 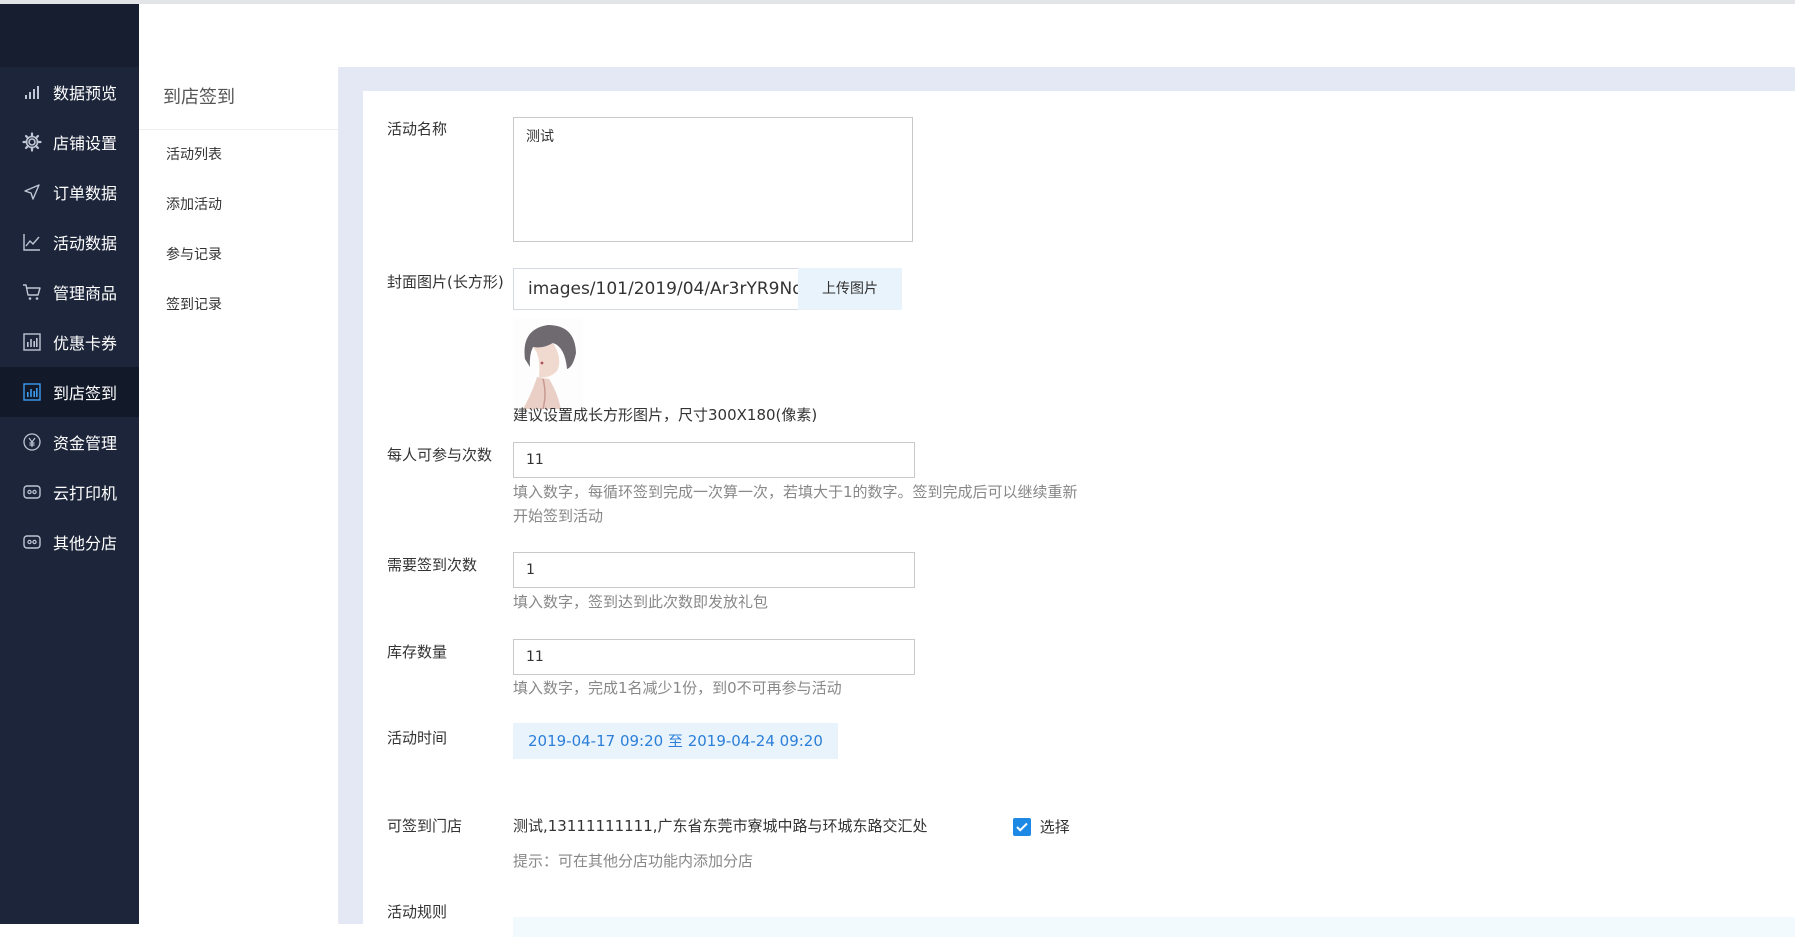 What do you see at coordinates (85, 293) in the screenshot?
I see `nav-item-label: 管理商品` at bounding box center [85, 293].